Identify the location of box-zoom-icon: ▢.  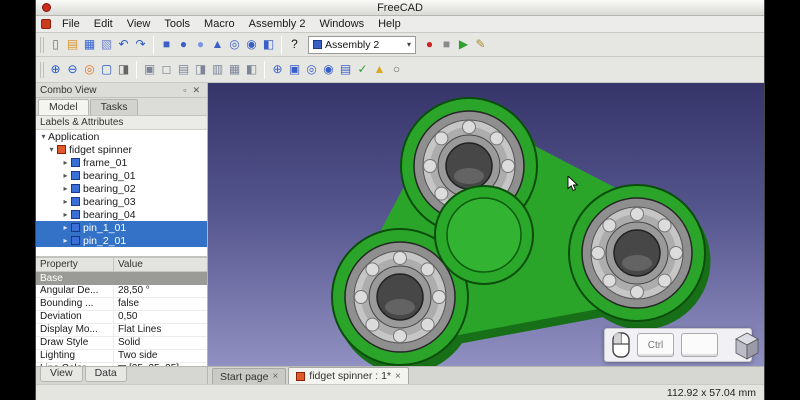
(106, 69).